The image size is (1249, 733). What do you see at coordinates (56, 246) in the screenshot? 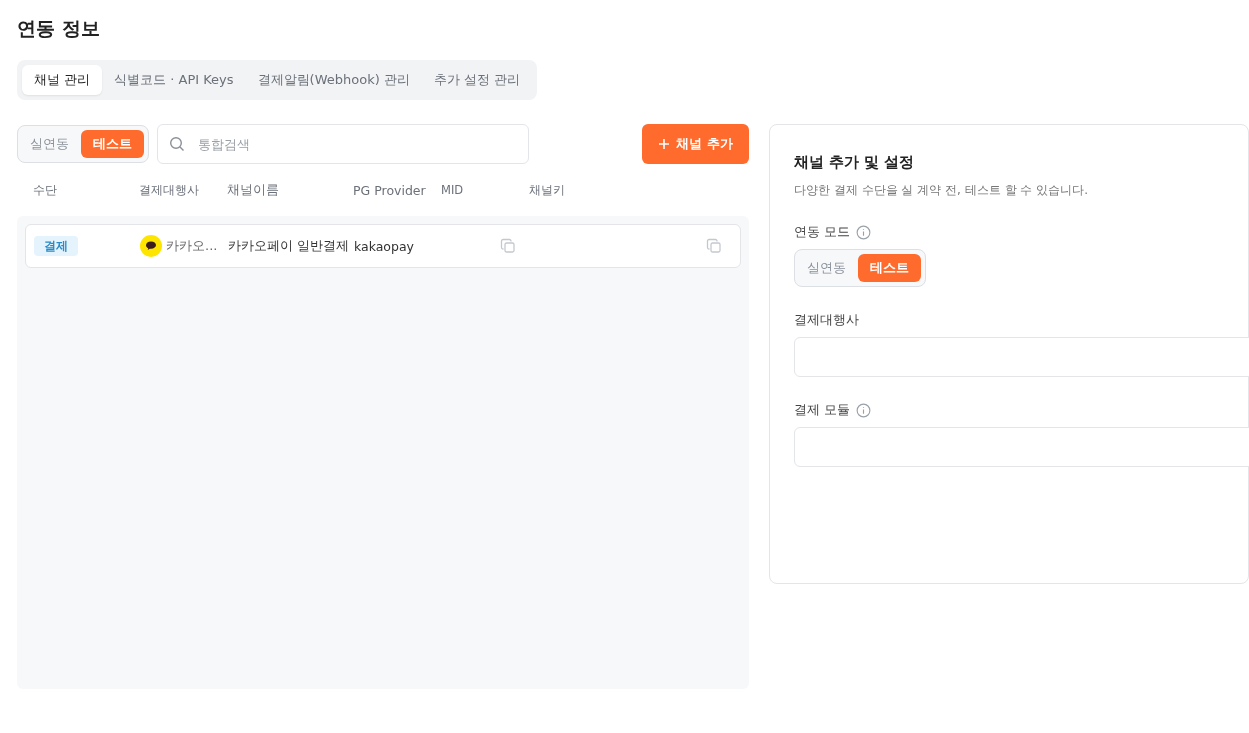
I see `method-tag: 결제` at bounding box center [56, 246].